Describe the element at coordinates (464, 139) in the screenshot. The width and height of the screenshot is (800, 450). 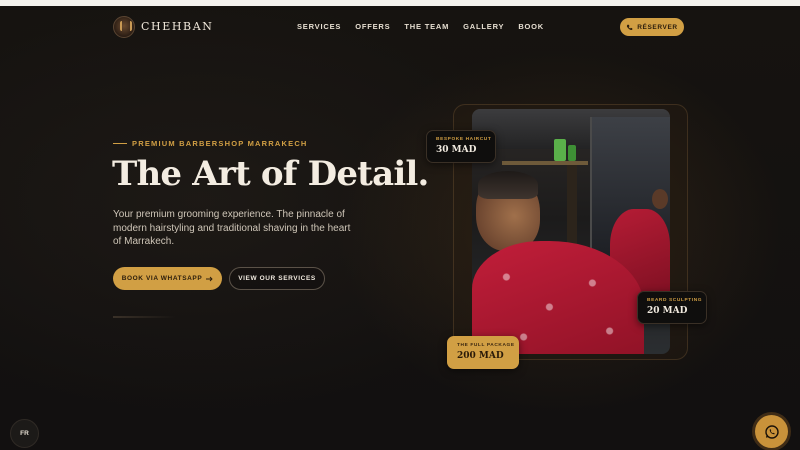
I see `price-tag-label: BESPOKE HAIRCUT` at that location.